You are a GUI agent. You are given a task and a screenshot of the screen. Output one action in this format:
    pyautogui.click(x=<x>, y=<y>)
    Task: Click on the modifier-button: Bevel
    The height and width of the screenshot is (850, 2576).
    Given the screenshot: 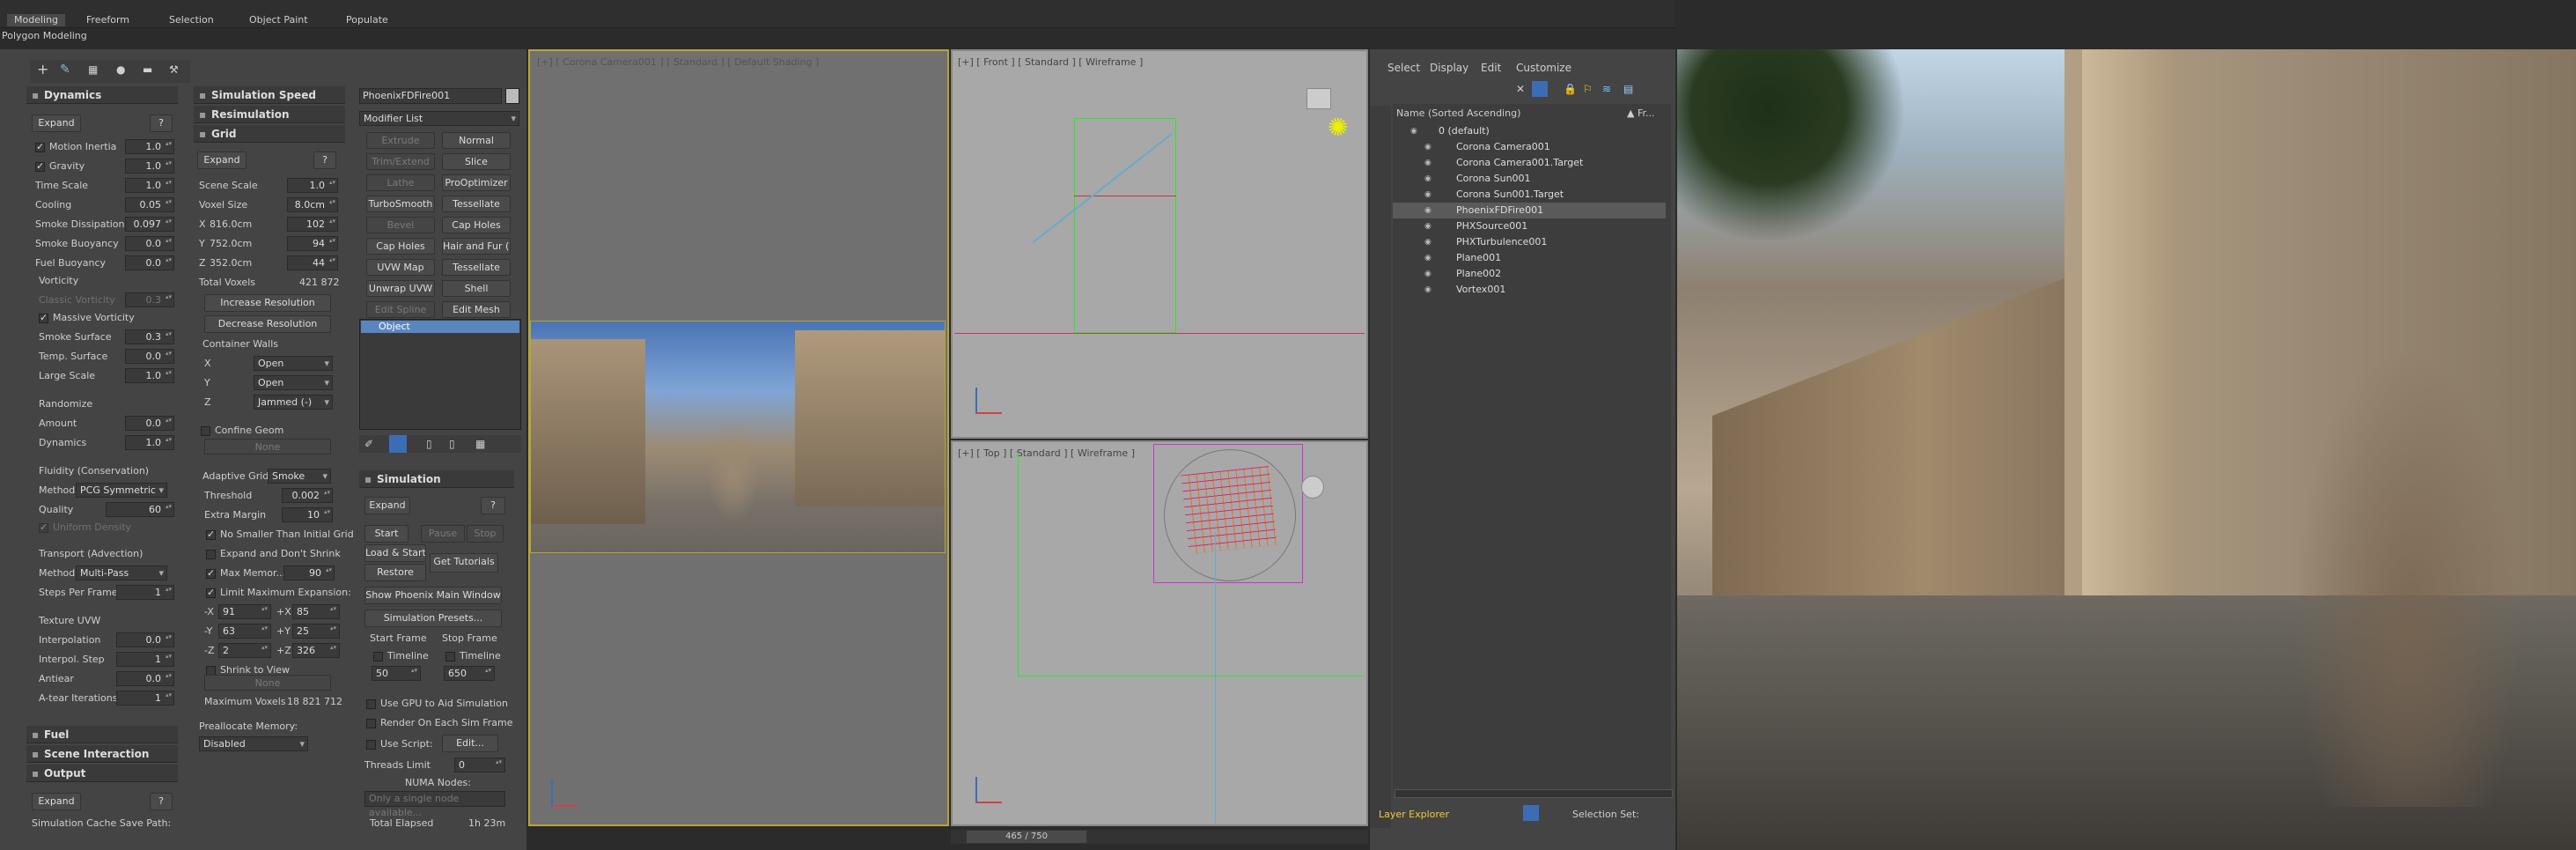 What is the action you would take?
    pyautogui.click(x=401, y=225)
    